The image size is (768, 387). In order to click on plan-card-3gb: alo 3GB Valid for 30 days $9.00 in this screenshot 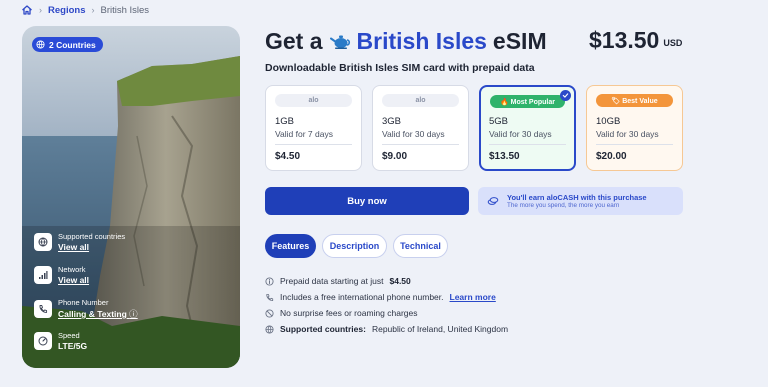, I will do `click(420, 128)`.